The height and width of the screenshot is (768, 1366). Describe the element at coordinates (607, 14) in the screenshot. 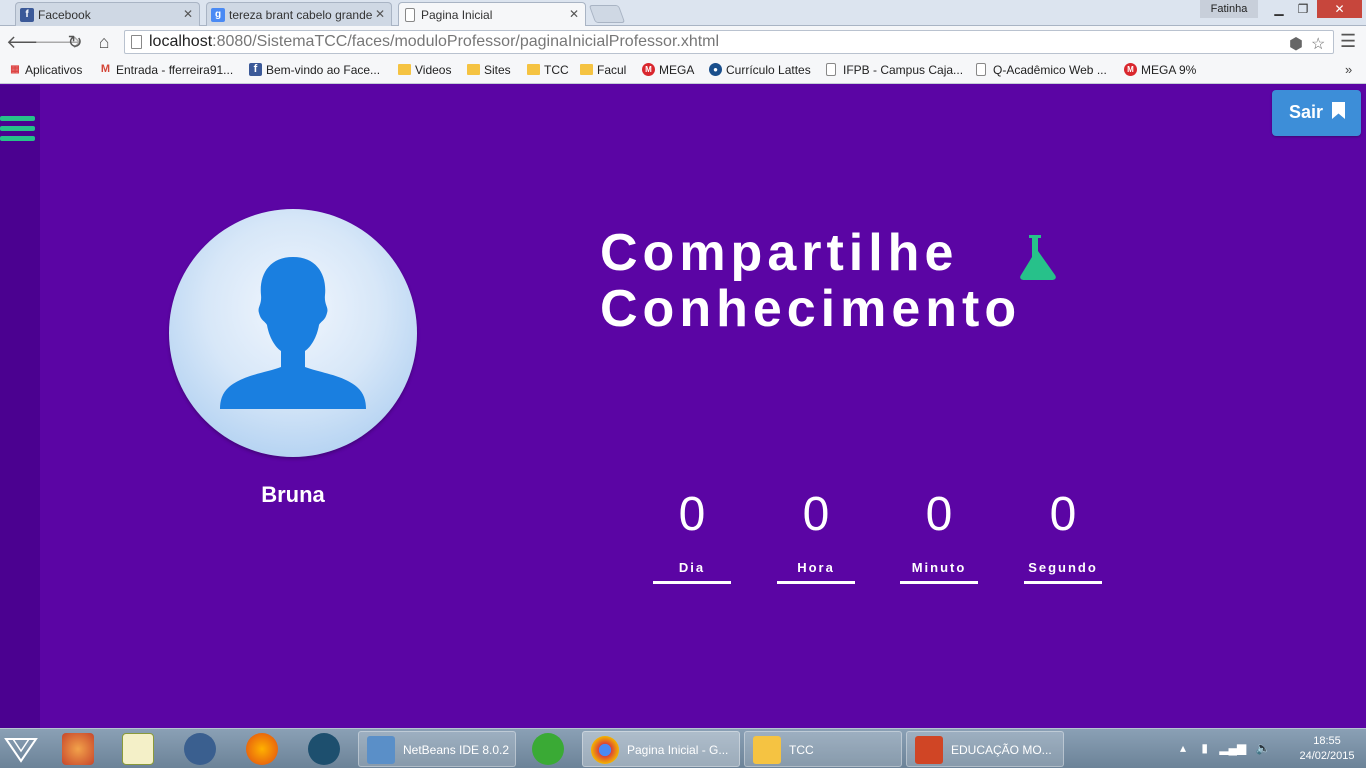

I see `new-tab-button` at that location.